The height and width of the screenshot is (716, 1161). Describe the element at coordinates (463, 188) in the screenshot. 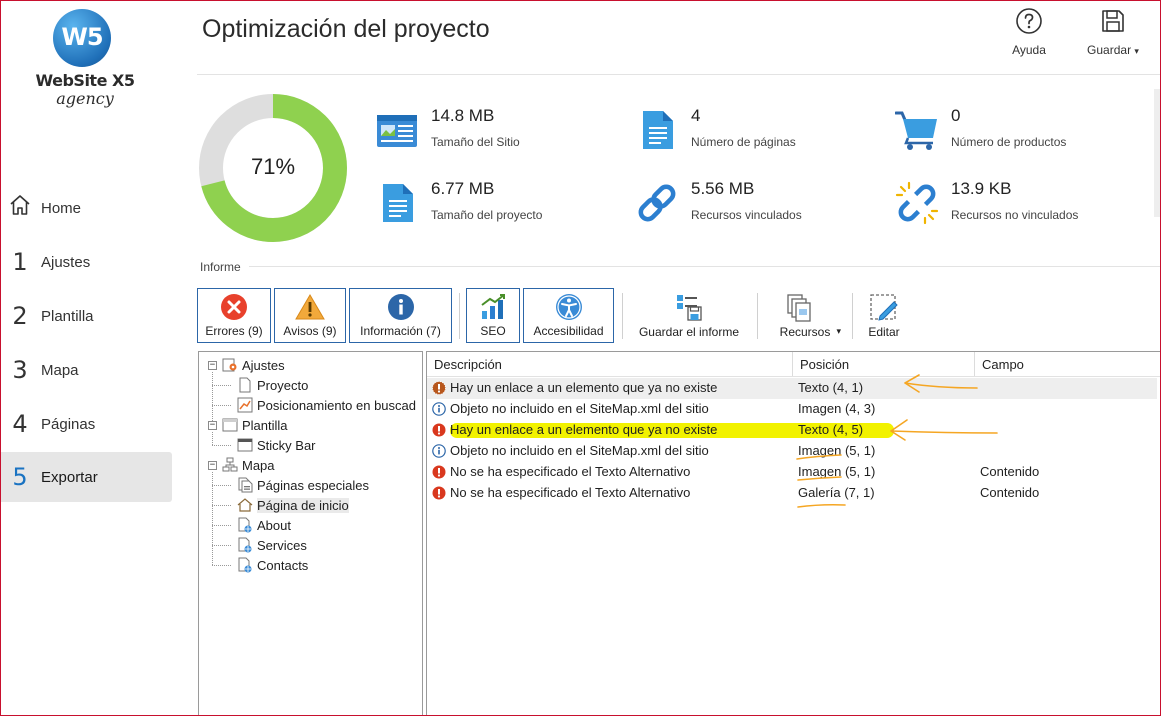

I see `stat-value: 6.77 MB` at that location.